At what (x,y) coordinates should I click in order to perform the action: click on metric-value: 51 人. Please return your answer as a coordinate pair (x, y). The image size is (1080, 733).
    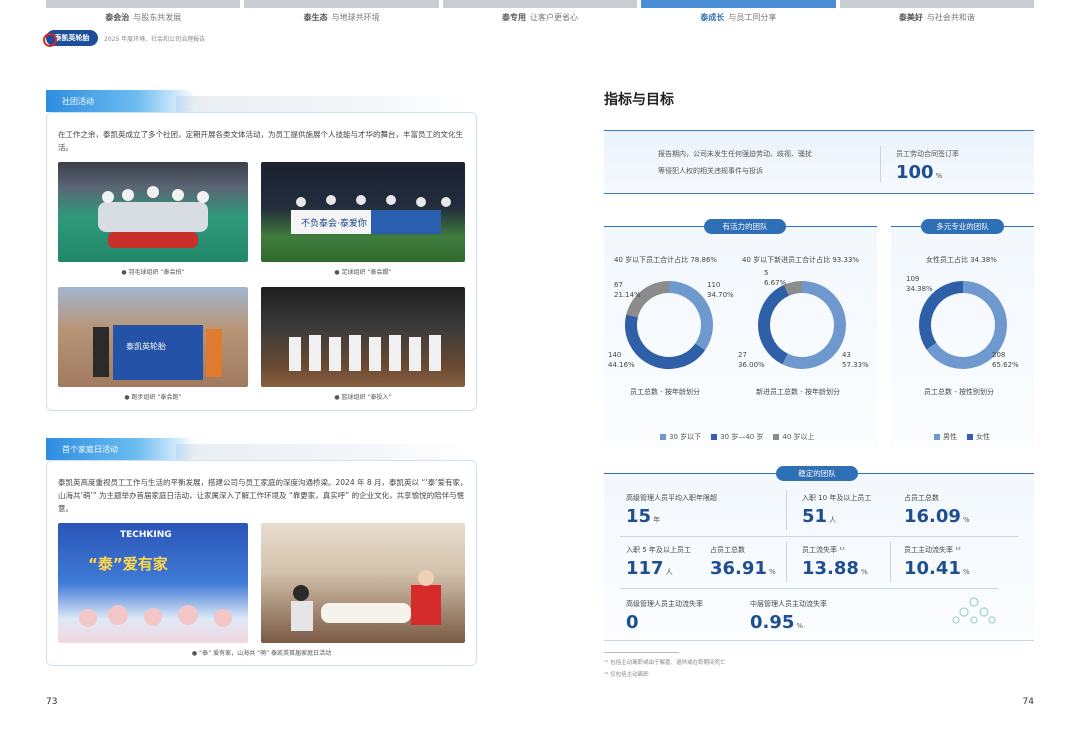
    Looking at the image, I should click on (819, 516).